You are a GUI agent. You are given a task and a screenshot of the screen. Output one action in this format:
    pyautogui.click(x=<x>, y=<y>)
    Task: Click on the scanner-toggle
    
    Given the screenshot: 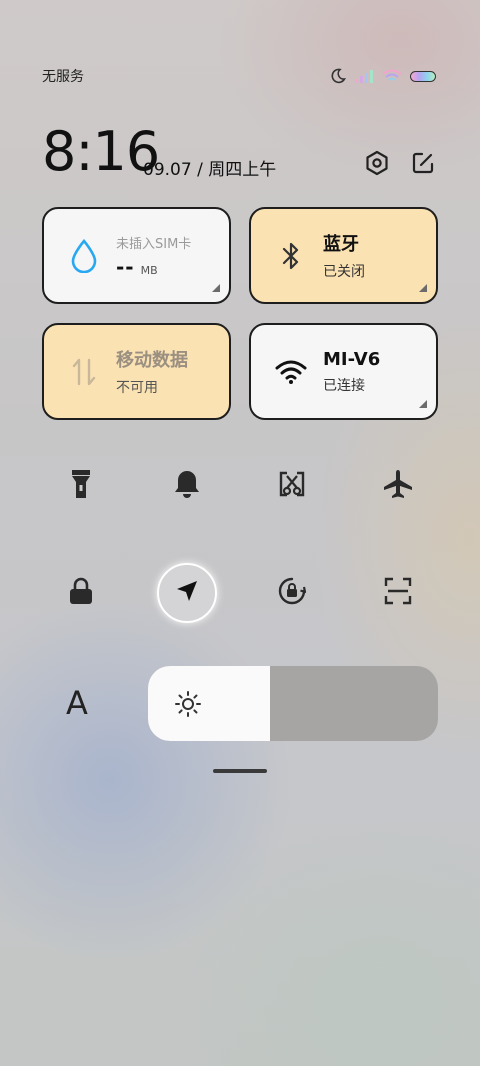 What is the action you would take?
    pyautogui.click(x=398, y=593)
    